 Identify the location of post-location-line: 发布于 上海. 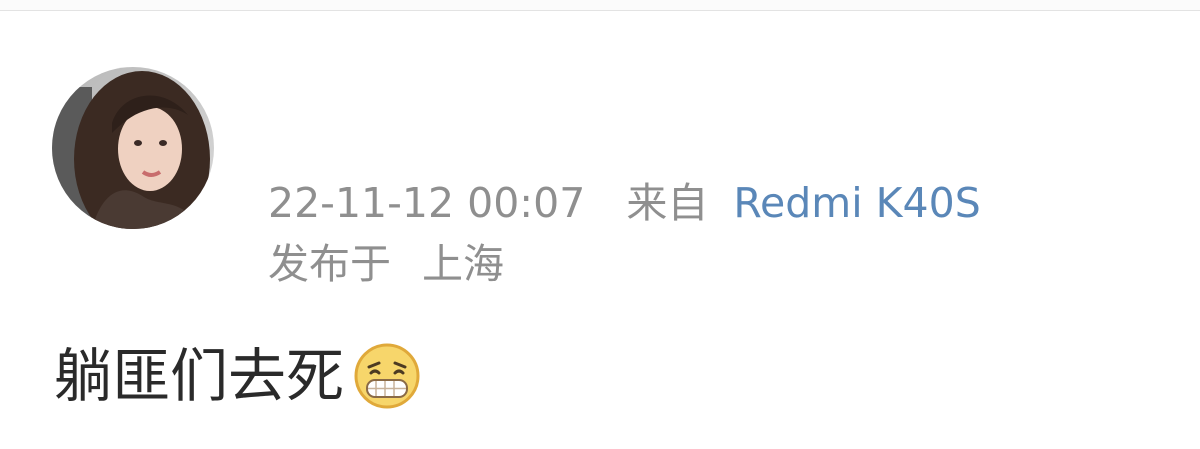
(386, 264).